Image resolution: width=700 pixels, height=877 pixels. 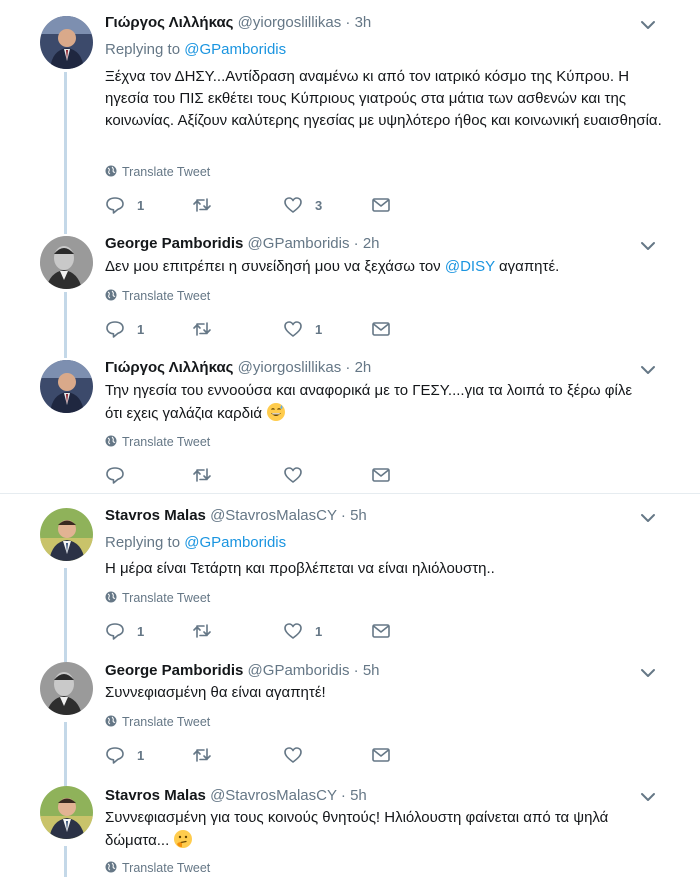 I want to click on like-button: 3, so click(x=302, y=205).